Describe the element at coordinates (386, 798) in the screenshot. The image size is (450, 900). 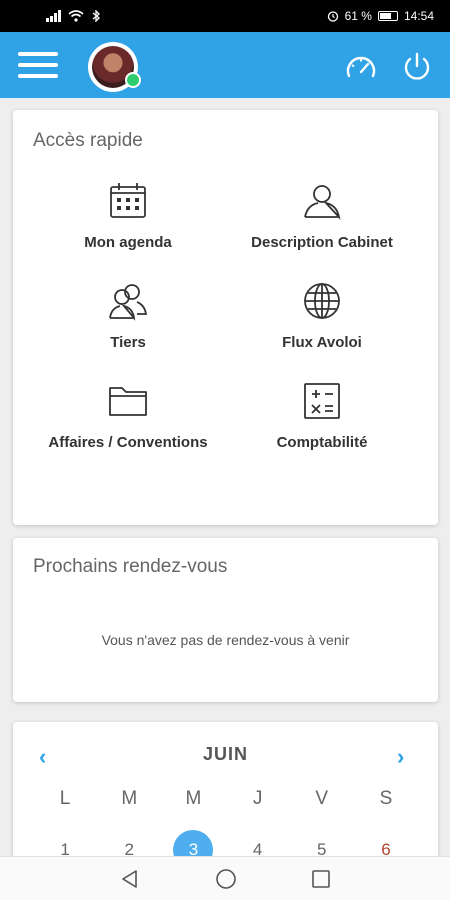
I see `weekday: S` at that location.